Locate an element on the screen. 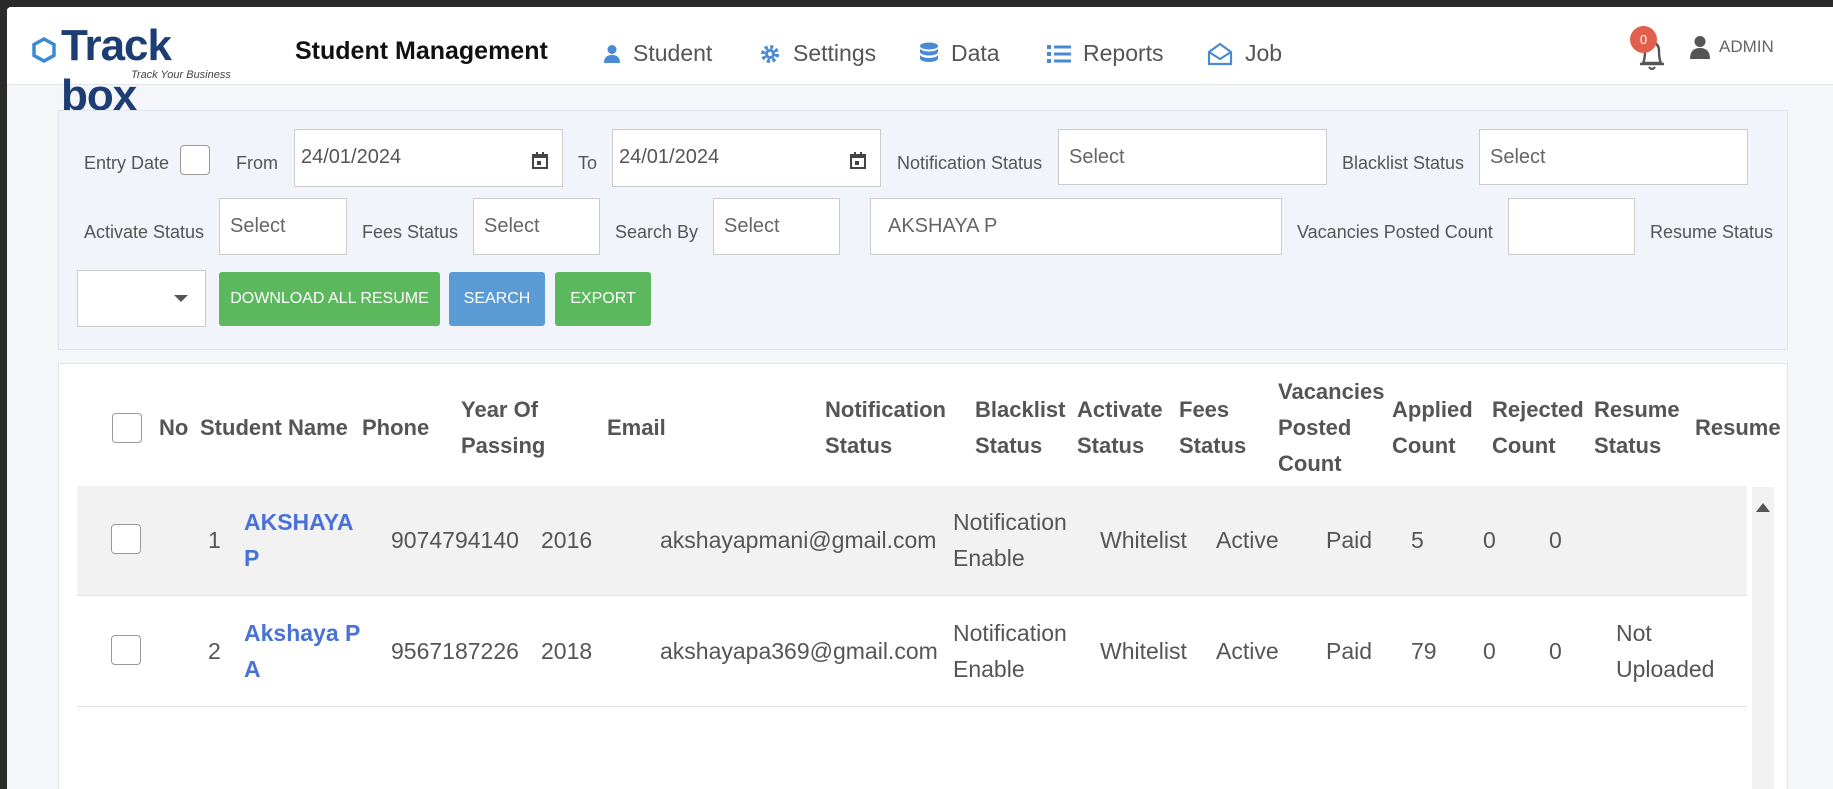 This screenshot has height=789, width=1833. chevron-down-icon is located at coordinates (181, 298).